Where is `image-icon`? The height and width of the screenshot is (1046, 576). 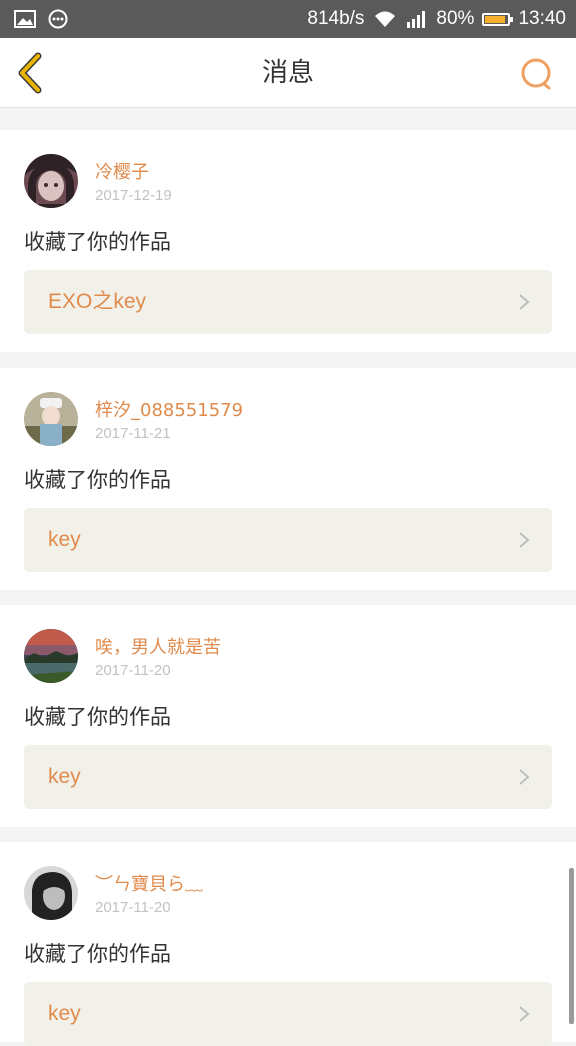
image-icon is located at coordinates (25, 19).